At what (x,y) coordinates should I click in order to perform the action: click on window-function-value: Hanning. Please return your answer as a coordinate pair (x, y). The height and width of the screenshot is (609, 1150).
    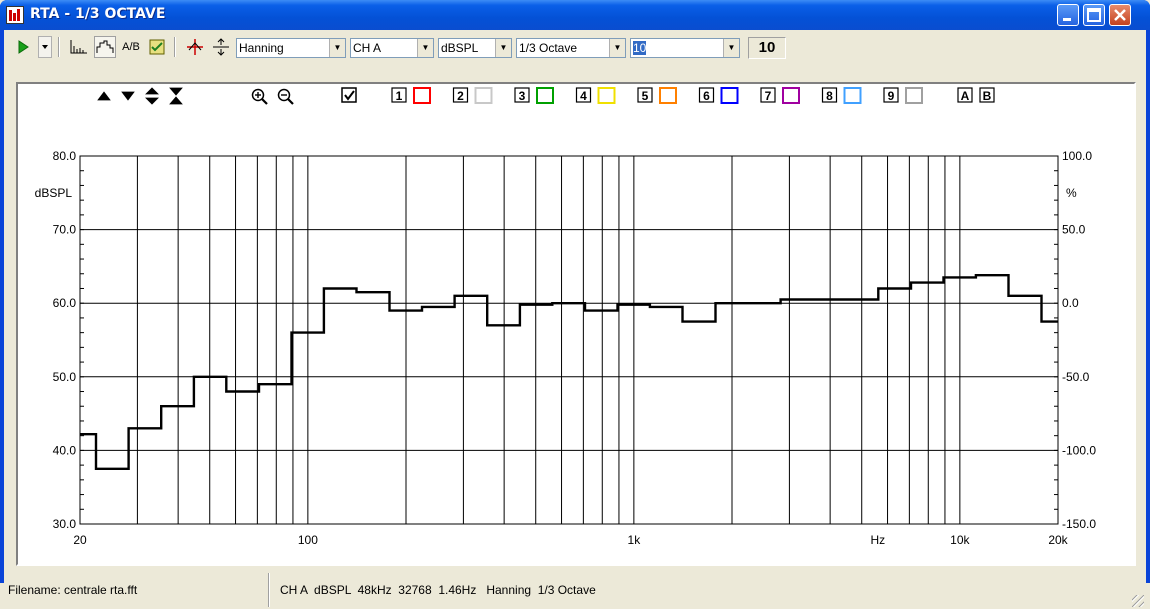
    Looking at the image, I should click on (261, 48).